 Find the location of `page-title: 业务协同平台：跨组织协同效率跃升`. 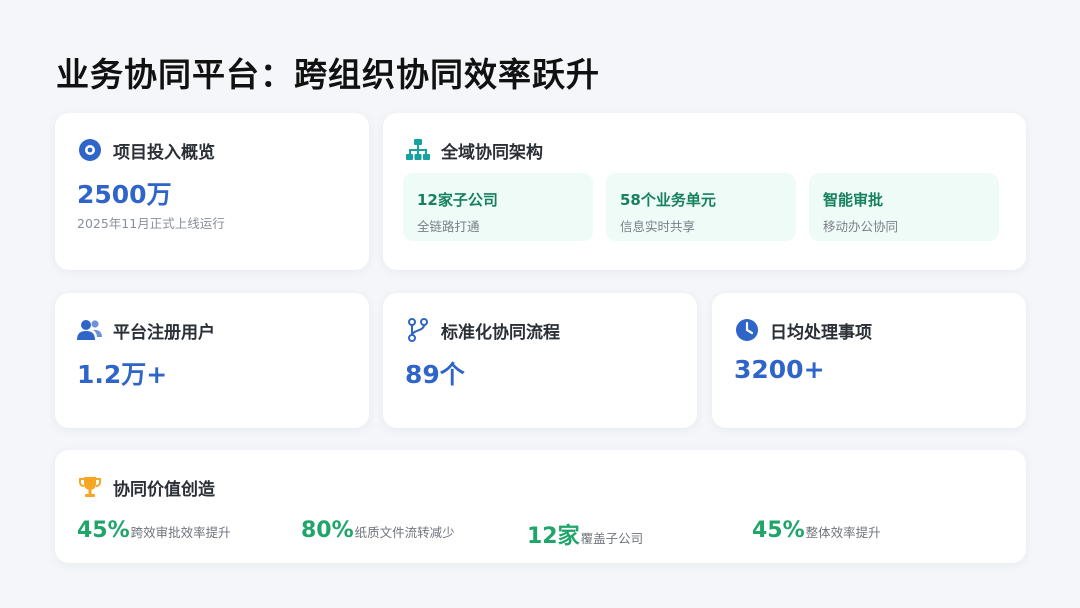

page-title: 业务协同平台：跨组织协同效率跃升 is located at coordinates (328, 74).